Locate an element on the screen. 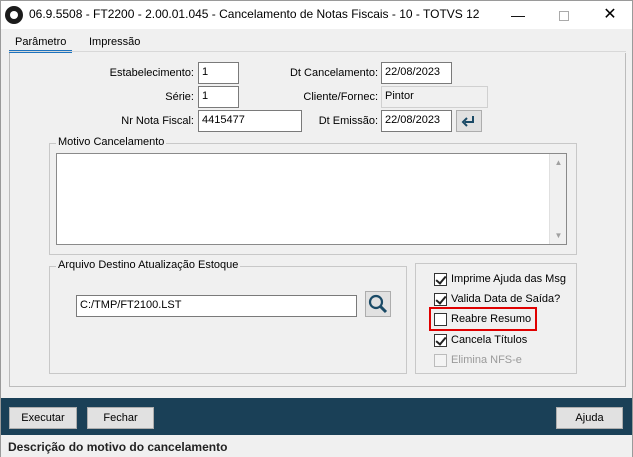  serie-input: 1 is located at coordinates (218, 97).